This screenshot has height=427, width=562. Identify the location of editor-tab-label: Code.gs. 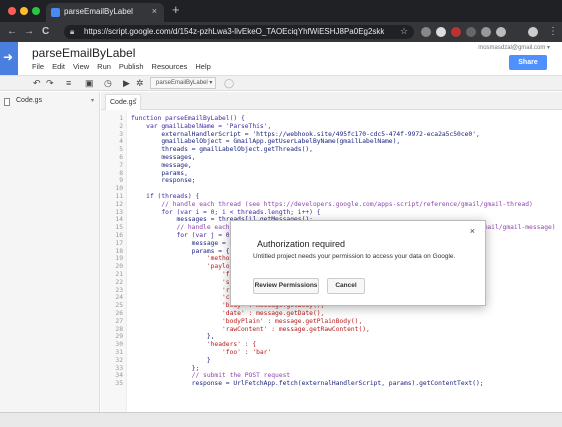
(123, 102).